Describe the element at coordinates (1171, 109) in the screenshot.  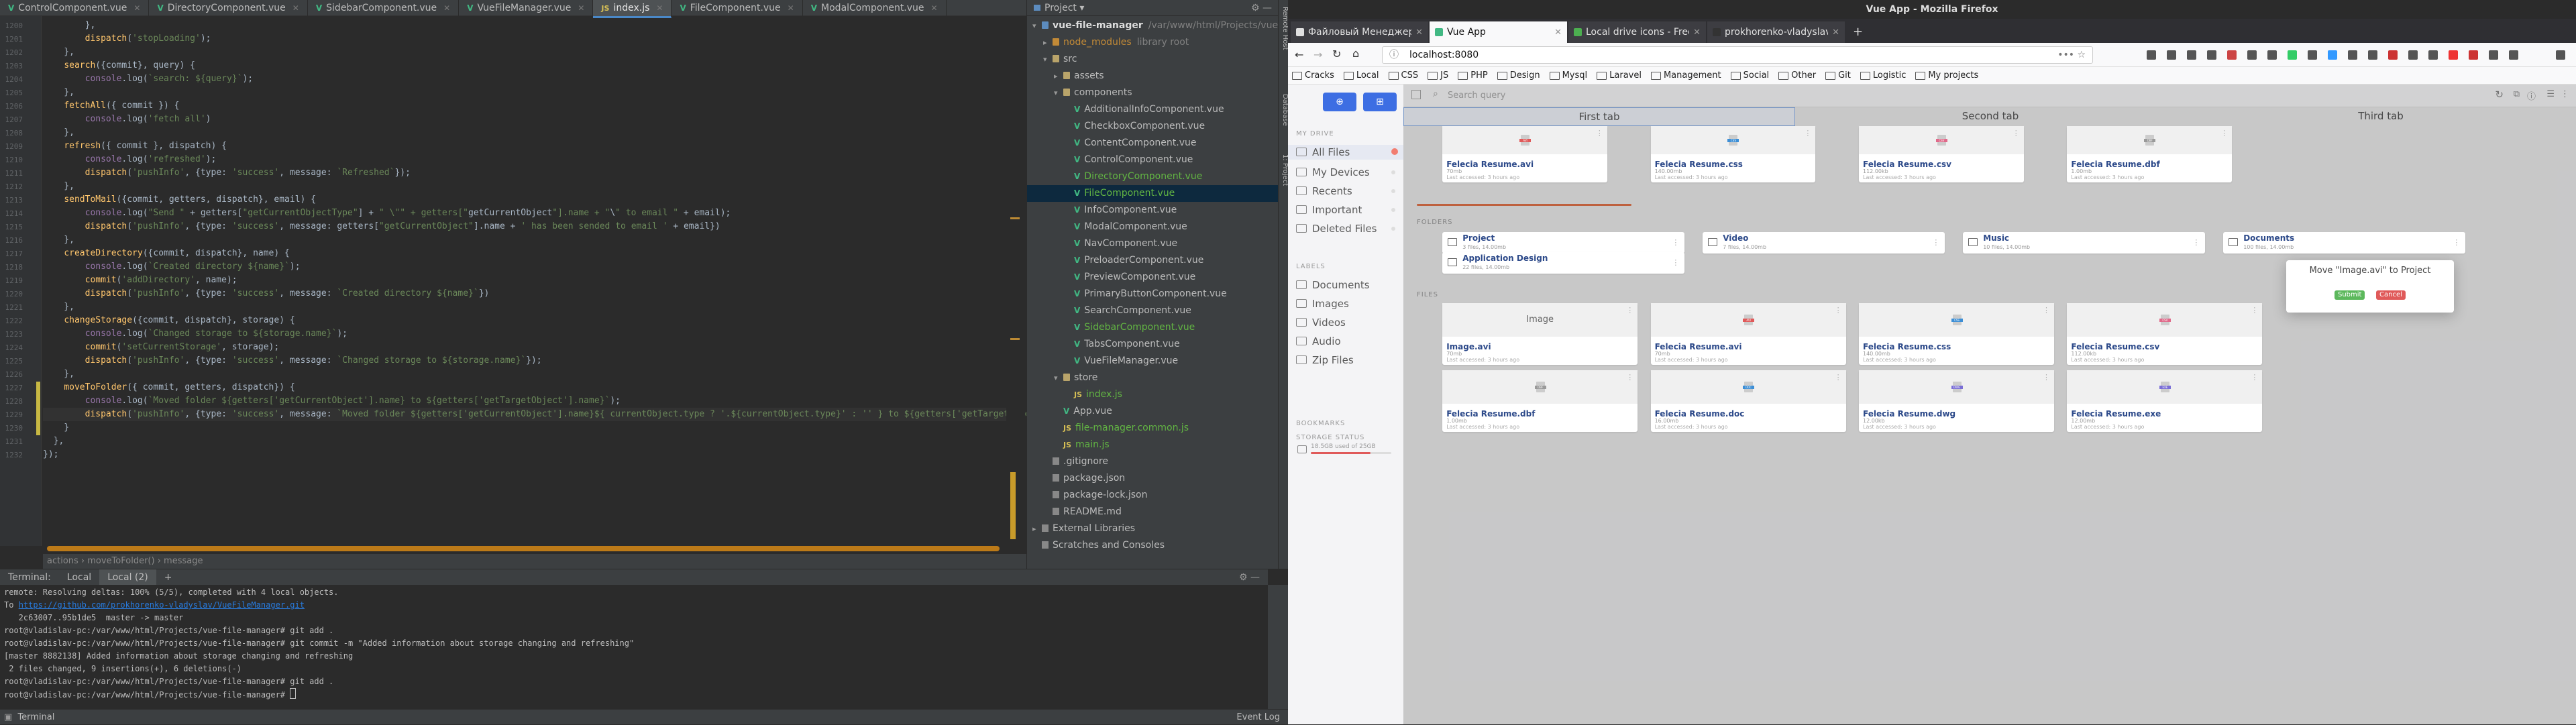
I see `project-tree-item: V AdditionalInfoComponent.vue` at that location.